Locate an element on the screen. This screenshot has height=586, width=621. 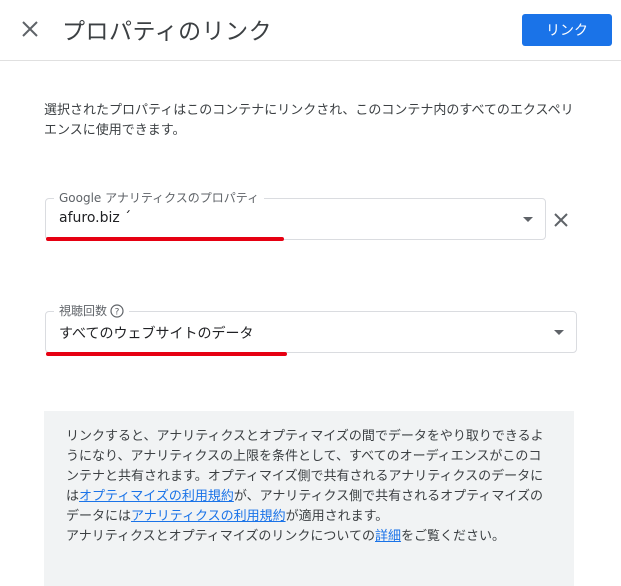
info-text: が適用されます。 is located at coordinates (337, 516).